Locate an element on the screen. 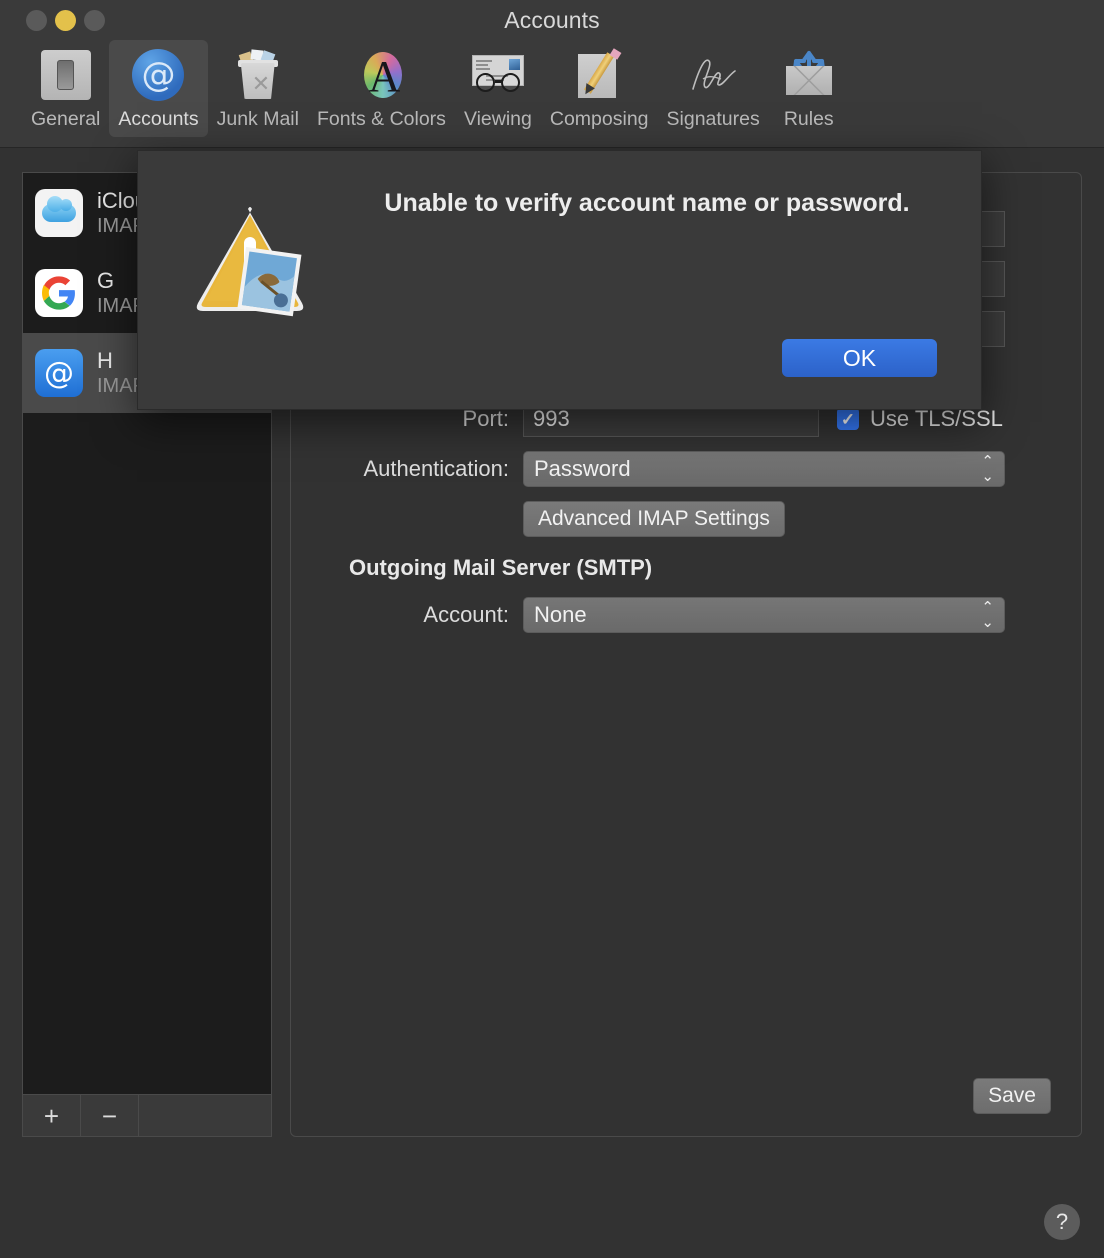 The height and width of the screenshot is (1258, 1104). toolbar-item-signatures: Signatures is located at coordinates (713, 88).